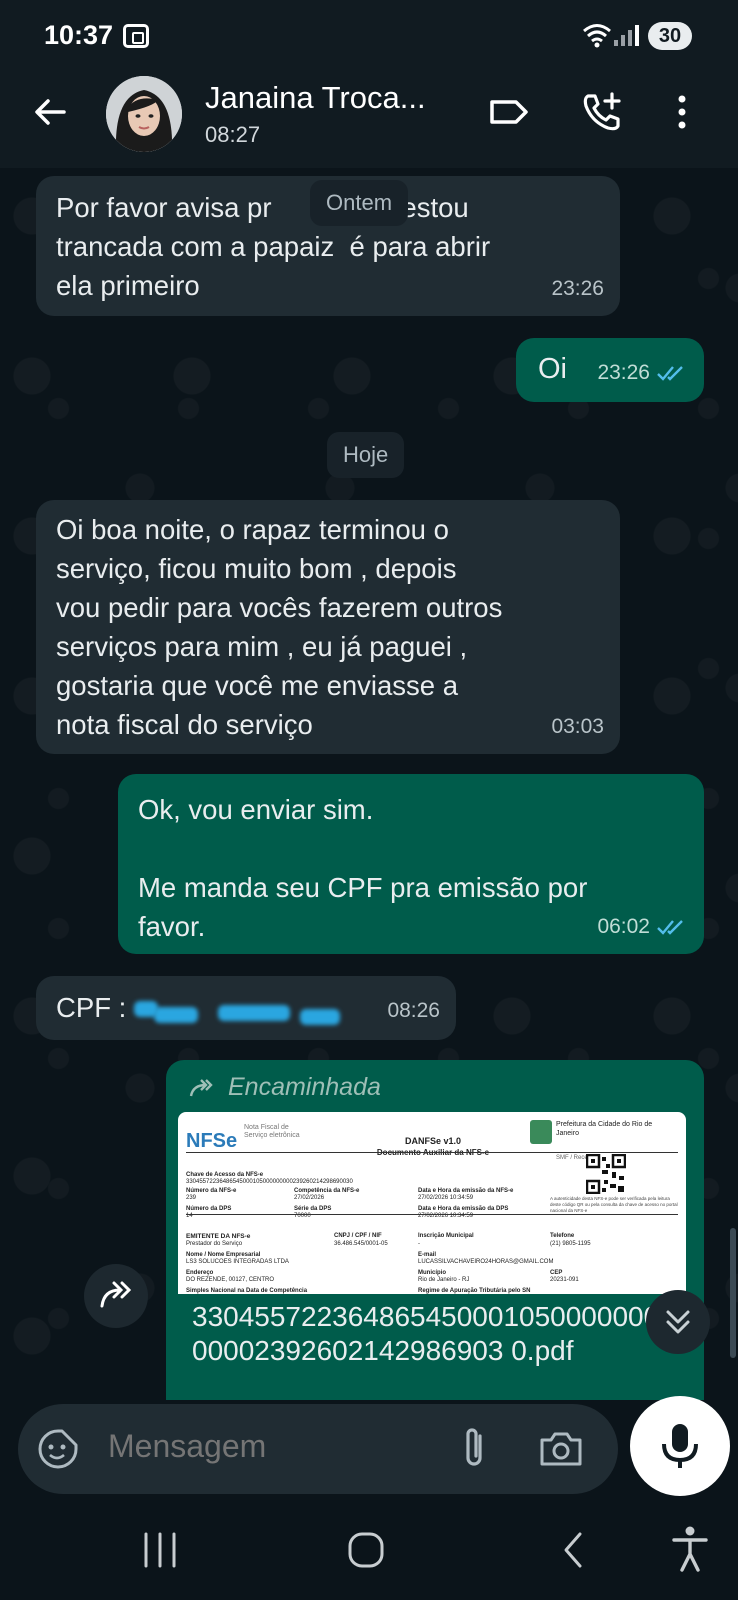 Image resolution: width=738 pixels, height=1600 pixels. I want to click on forwarded-label: Encaminhada, so click(304, 1087).